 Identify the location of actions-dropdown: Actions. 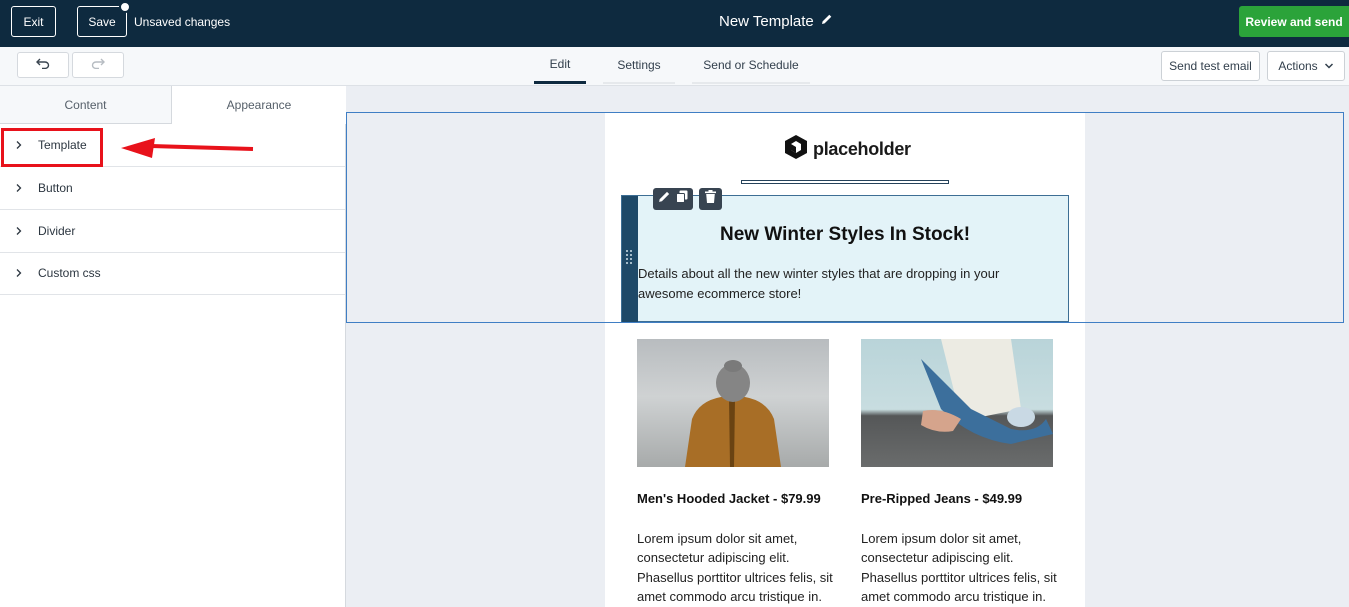
(1306, 66).